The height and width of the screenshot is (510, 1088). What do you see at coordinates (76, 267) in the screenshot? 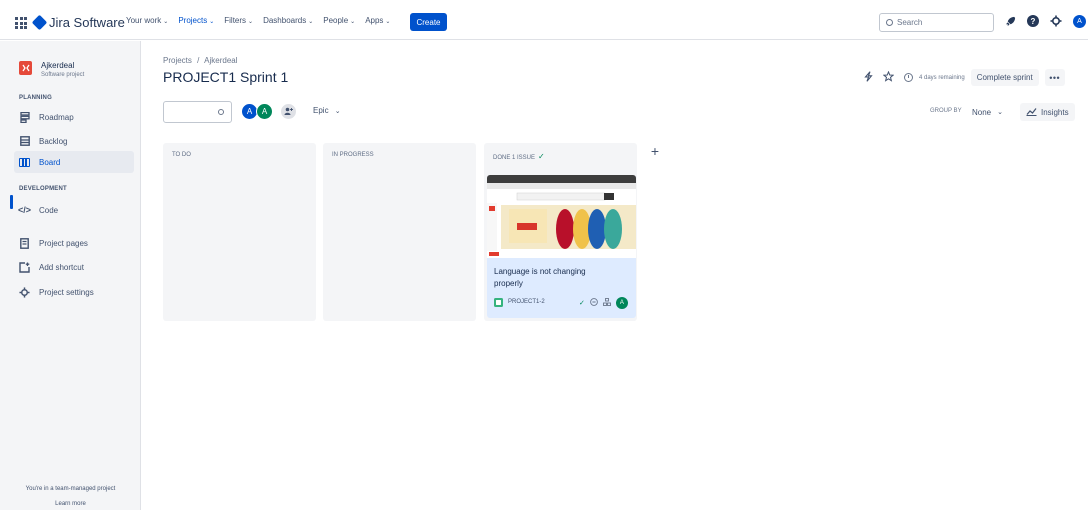
I see `sidebar-item-add-shortcut: Add shortcut` at bounding box center [76, 267].